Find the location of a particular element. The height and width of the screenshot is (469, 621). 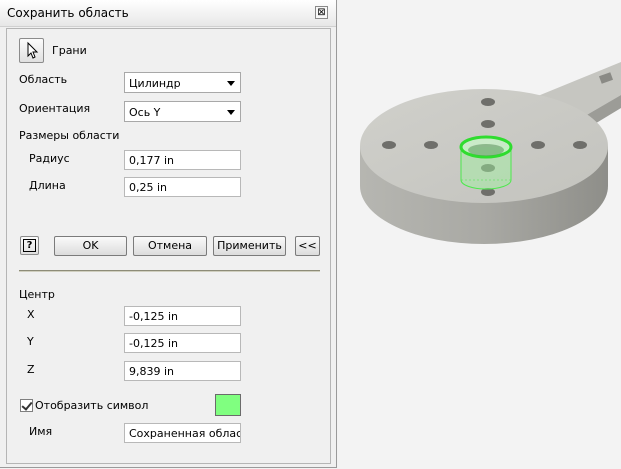

help-glyph: ? is located at coordinates (29, 245).